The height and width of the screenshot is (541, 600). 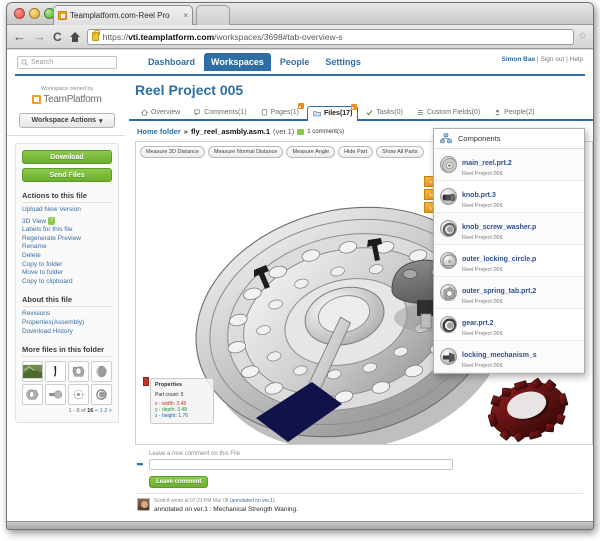 I want to click on avatar, so click(x=143, y=504).